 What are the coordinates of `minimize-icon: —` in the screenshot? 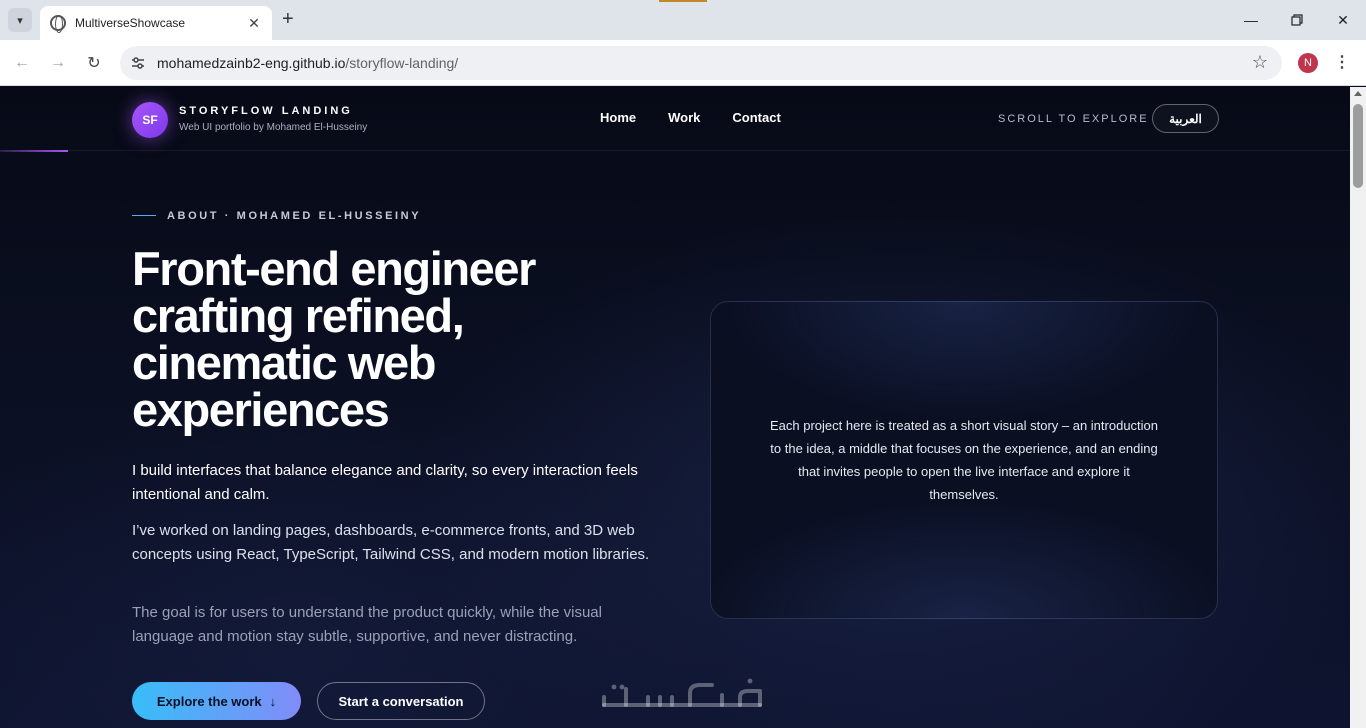 It's located at (1251, 20).